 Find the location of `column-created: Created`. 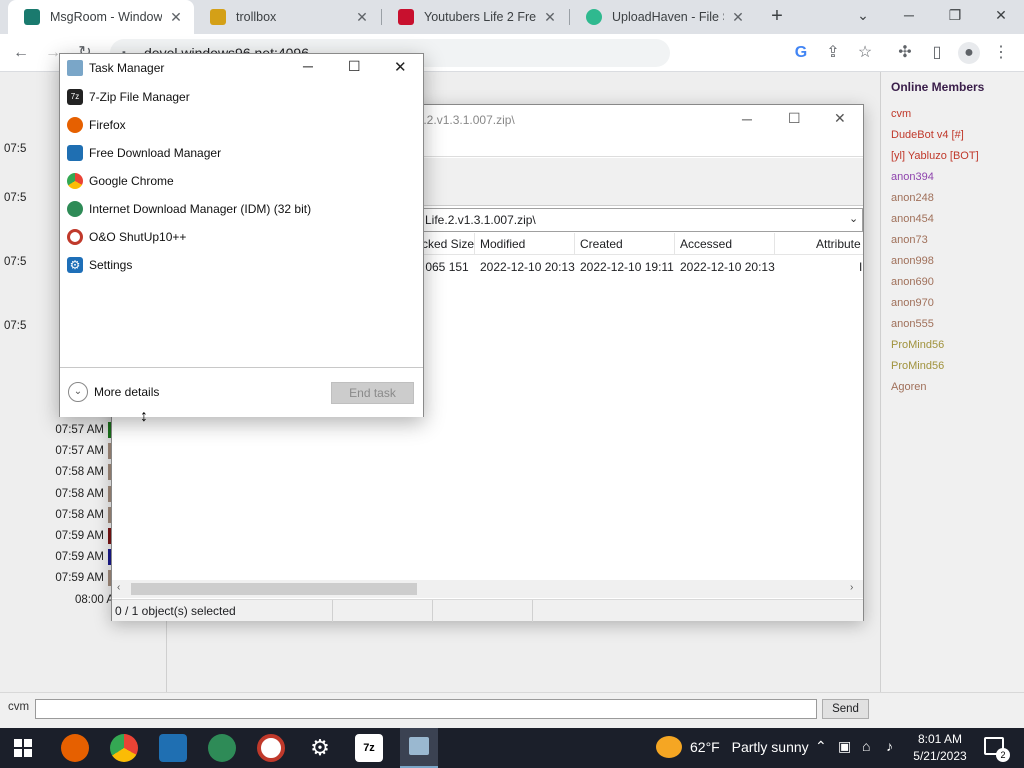

column-created: Created is located at coordinates (601, 246).